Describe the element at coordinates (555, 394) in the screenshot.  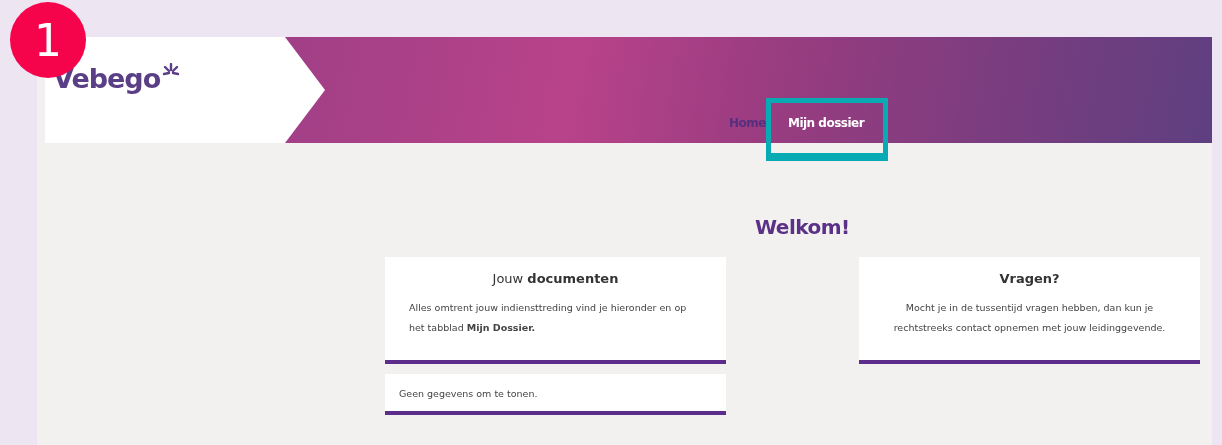
I see `empty-message: Geen gegevens om te tonen.` at that location.